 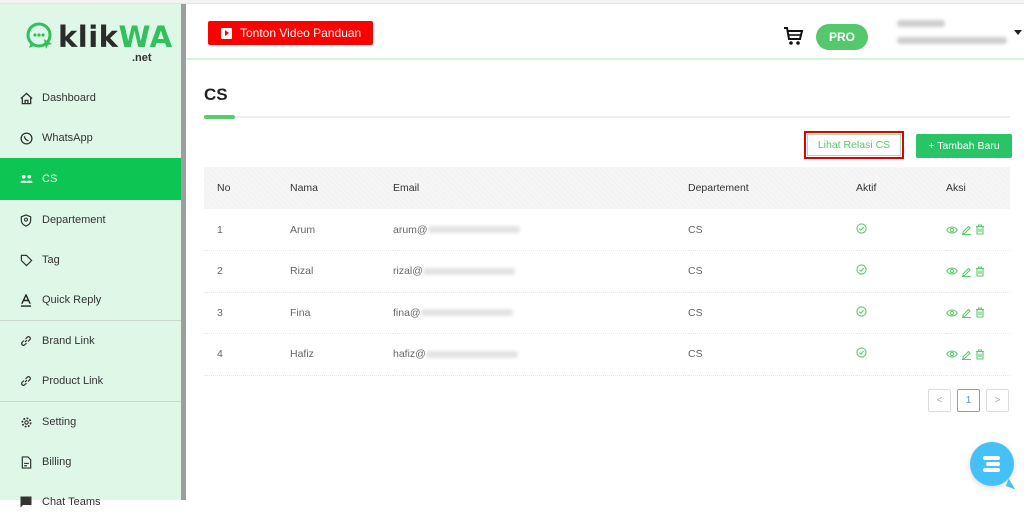 I want to click on column-header-aksi: Aksi, so click(x=956, y=188).